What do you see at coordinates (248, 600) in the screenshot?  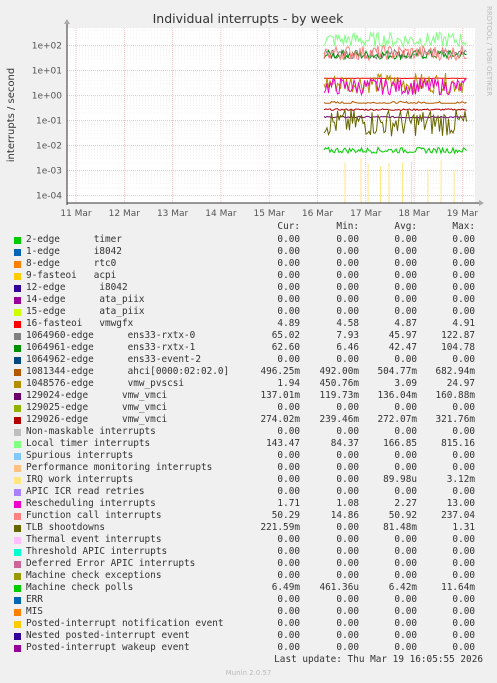 I see `legend-row: ERR 0.00 0.00 0.00 0.00` at bounding box center [248, 600].